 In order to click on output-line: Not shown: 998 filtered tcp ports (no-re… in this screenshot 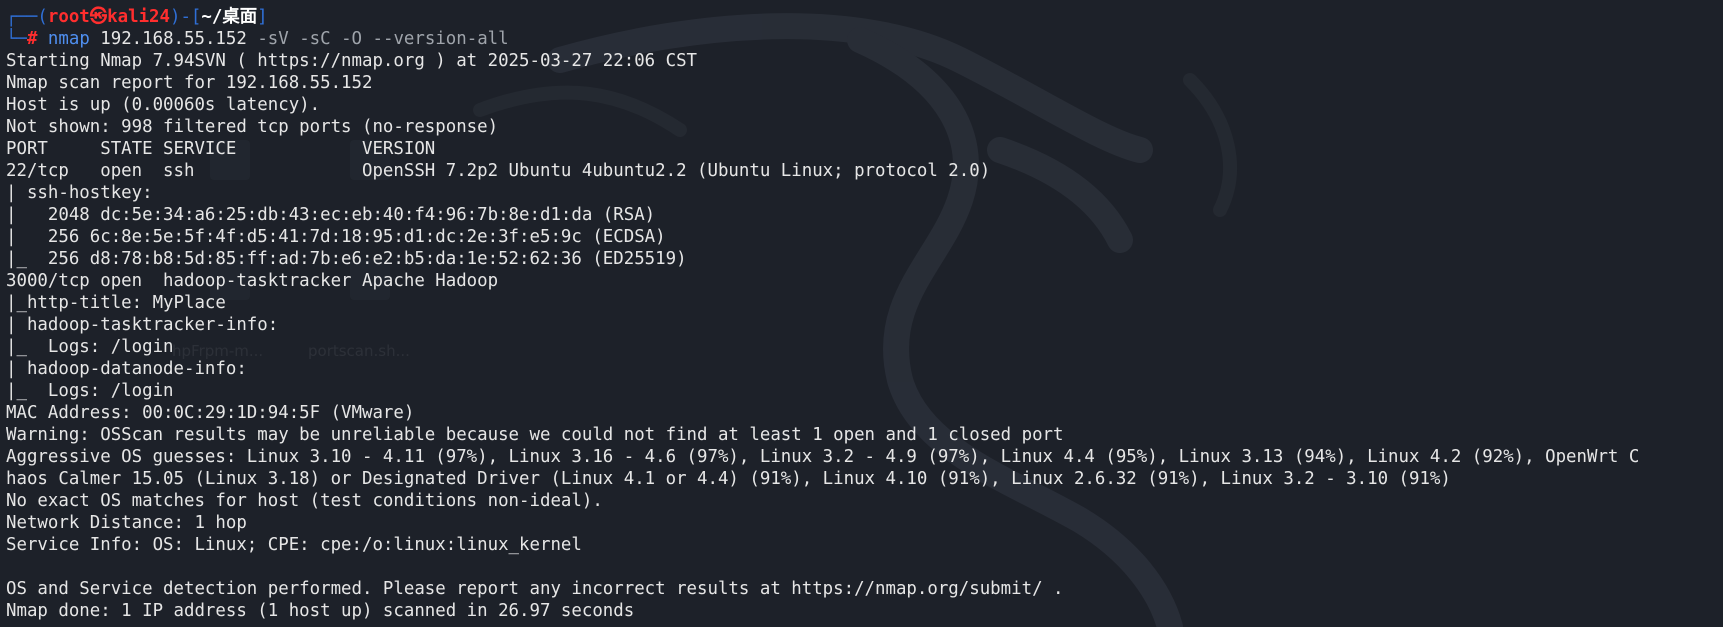, I will do `click(252, 127)`.